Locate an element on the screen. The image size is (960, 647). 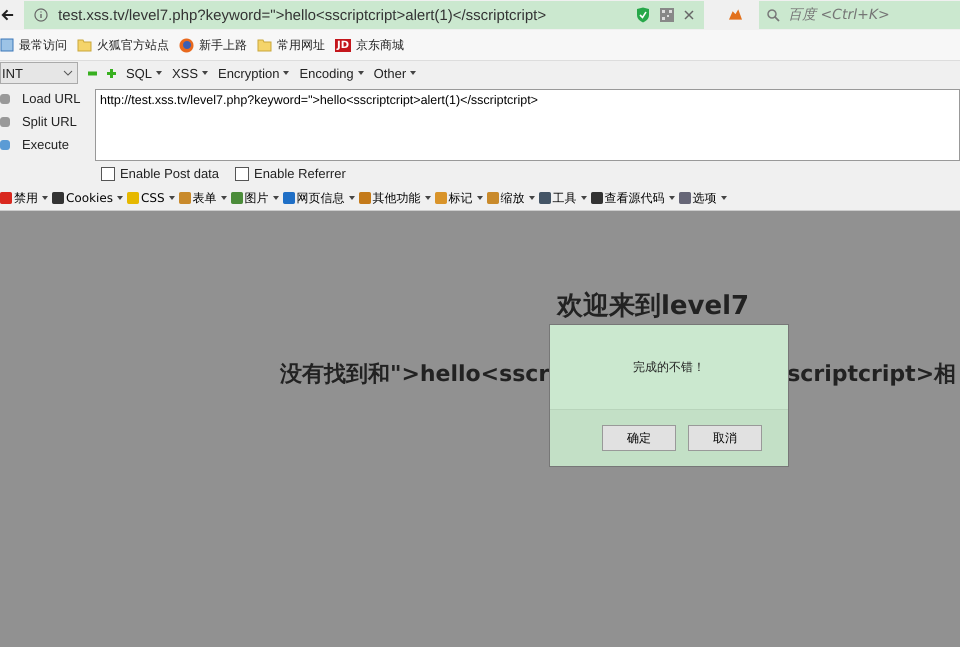
dialog-message: 完成的不错！ is located at coordinates (669, 367).